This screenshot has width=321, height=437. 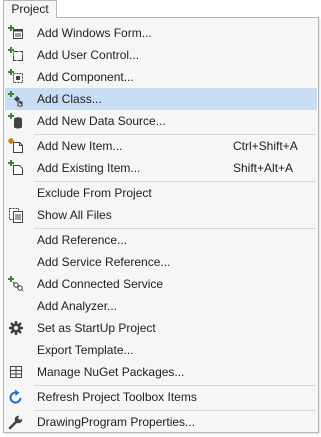 What do you see at coordinates (161, 328) in the screenshot?
I see `menu-item-set-as-startup-project: Set as StartUp Project` at bounding box center [161, 328].